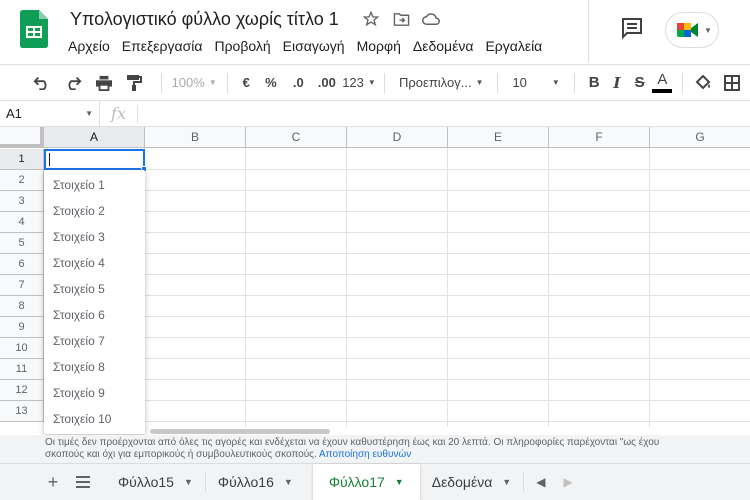 Image resolution: width=750 pixels, height=500 pixels. I want to click on row-header-7: 7, so click(22, 285).